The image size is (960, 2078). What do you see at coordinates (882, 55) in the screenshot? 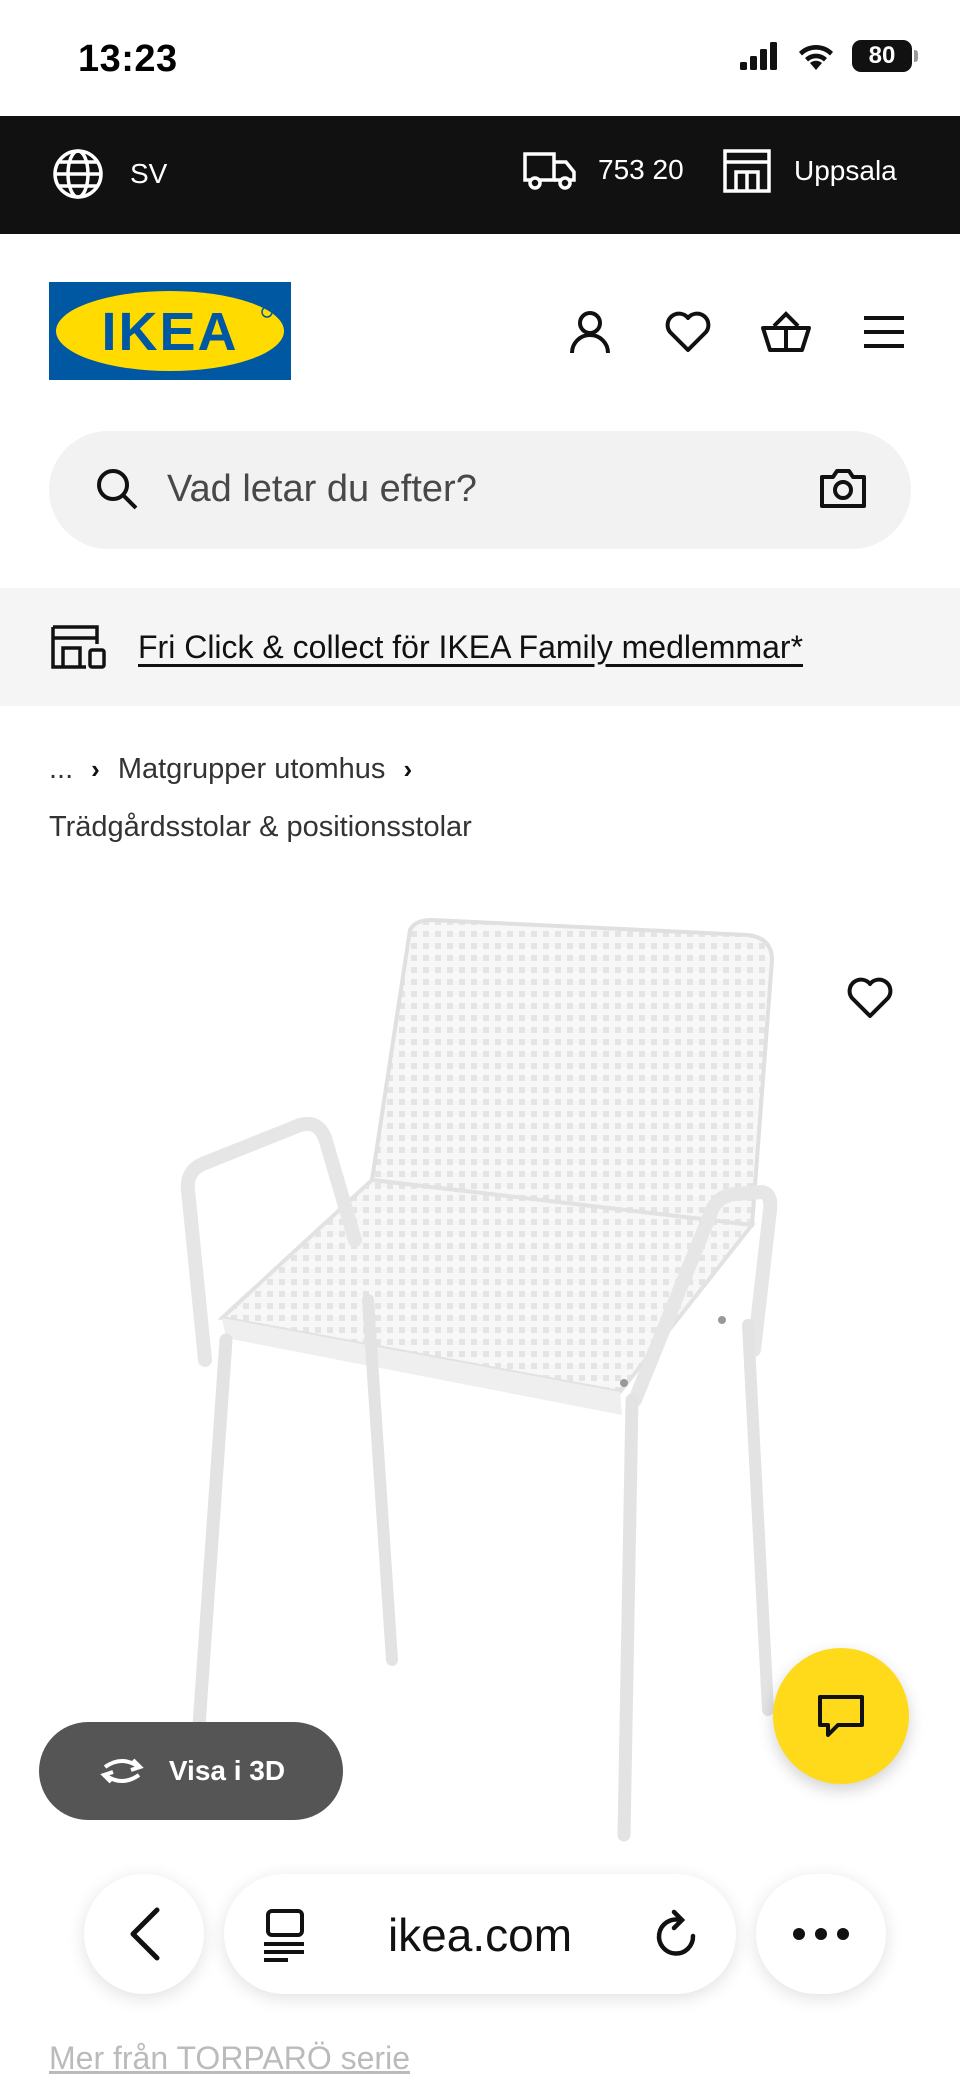
I see `battery-level: 80` at bounding box center [882, 55].